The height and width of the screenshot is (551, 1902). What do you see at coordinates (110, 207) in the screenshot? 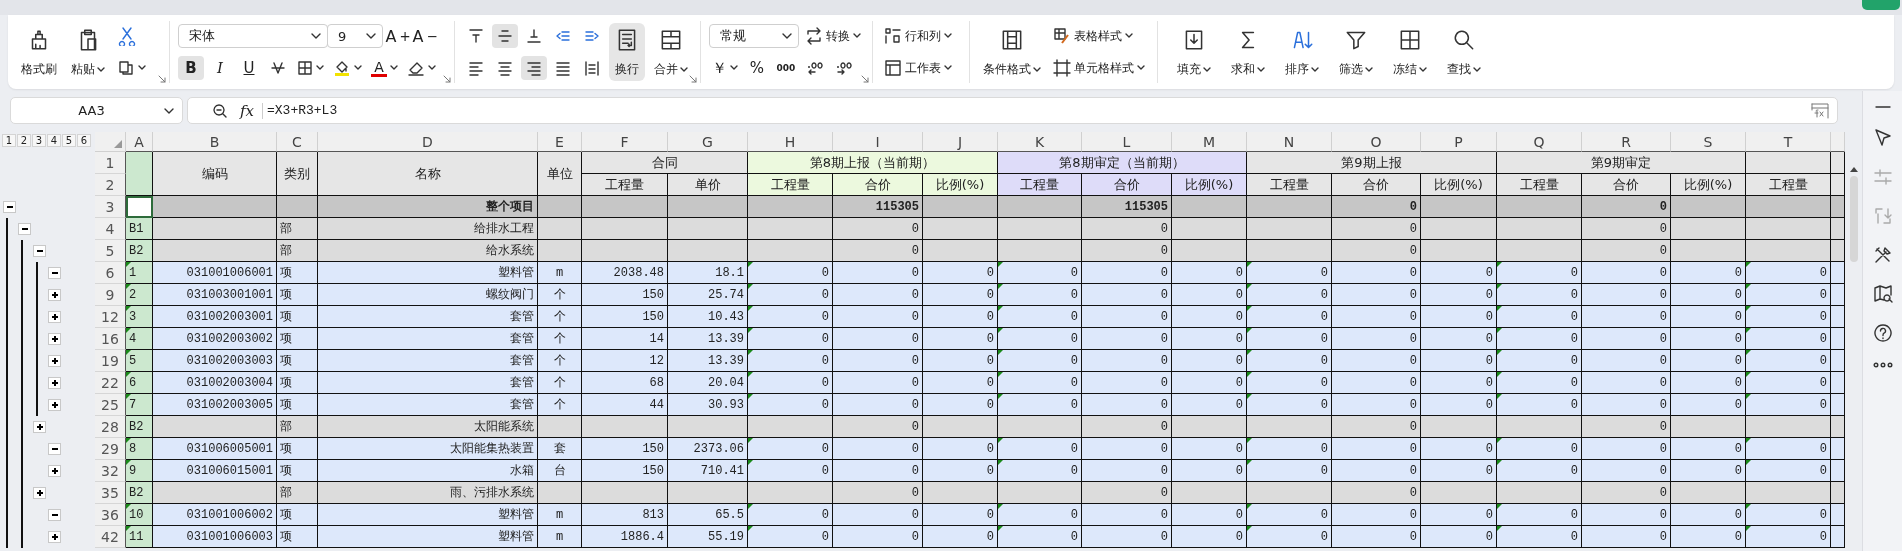
I see `row-header: 3` at bounding box center [110, 207].